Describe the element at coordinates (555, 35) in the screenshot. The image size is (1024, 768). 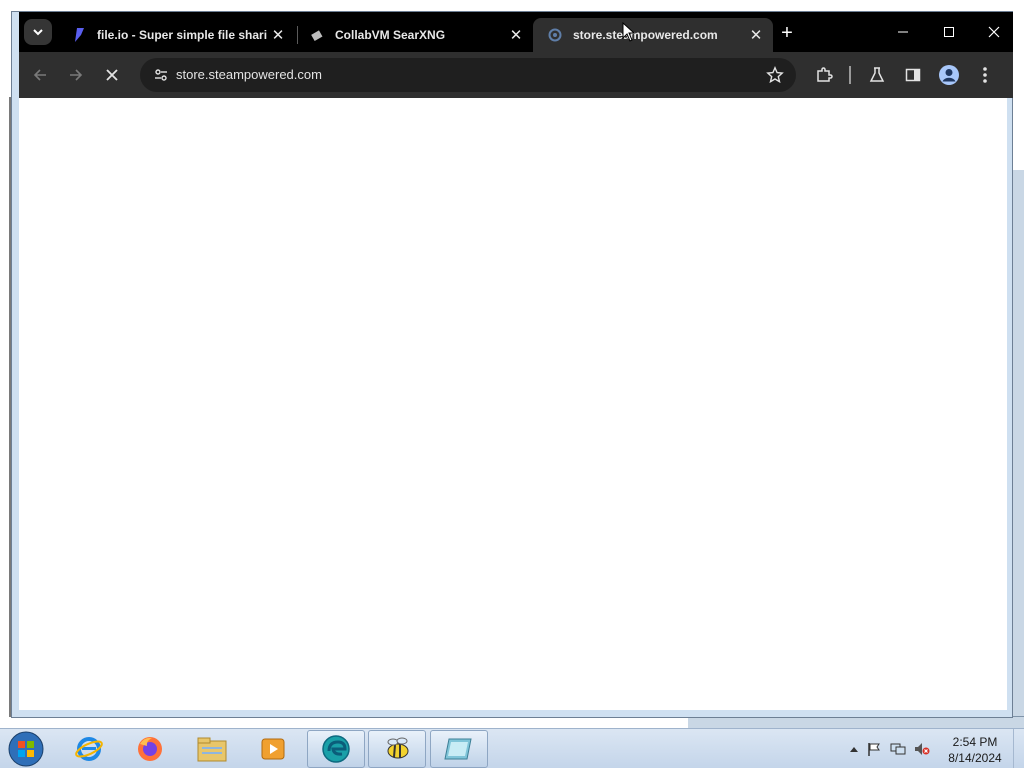
I see `loading-globe-icon` at that location.